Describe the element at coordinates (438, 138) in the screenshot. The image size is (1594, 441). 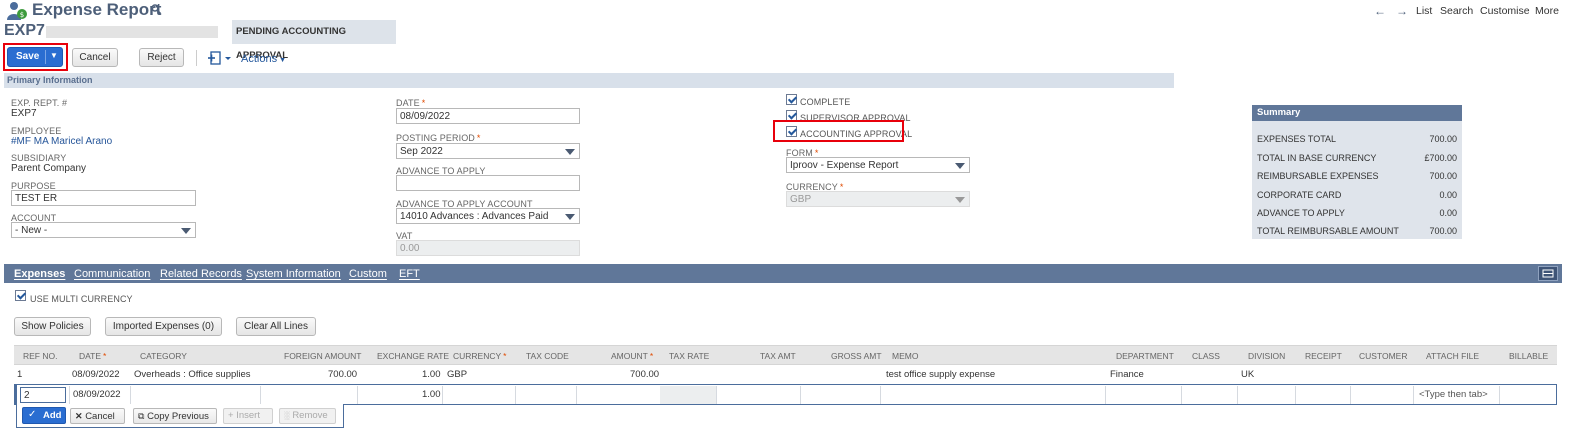
I see `posting-period-label: POSTING PERIOD *` at that location.